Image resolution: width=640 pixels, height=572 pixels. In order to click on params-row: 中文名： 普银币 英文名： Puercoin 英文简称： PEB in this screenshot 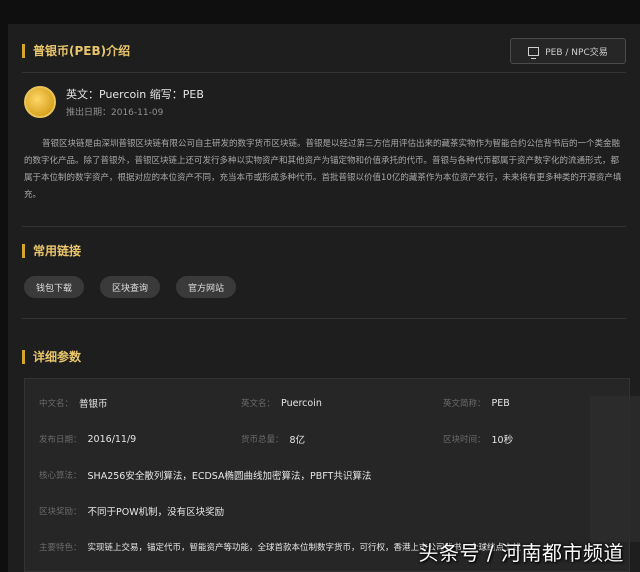, I will do `click(327, 403)`.